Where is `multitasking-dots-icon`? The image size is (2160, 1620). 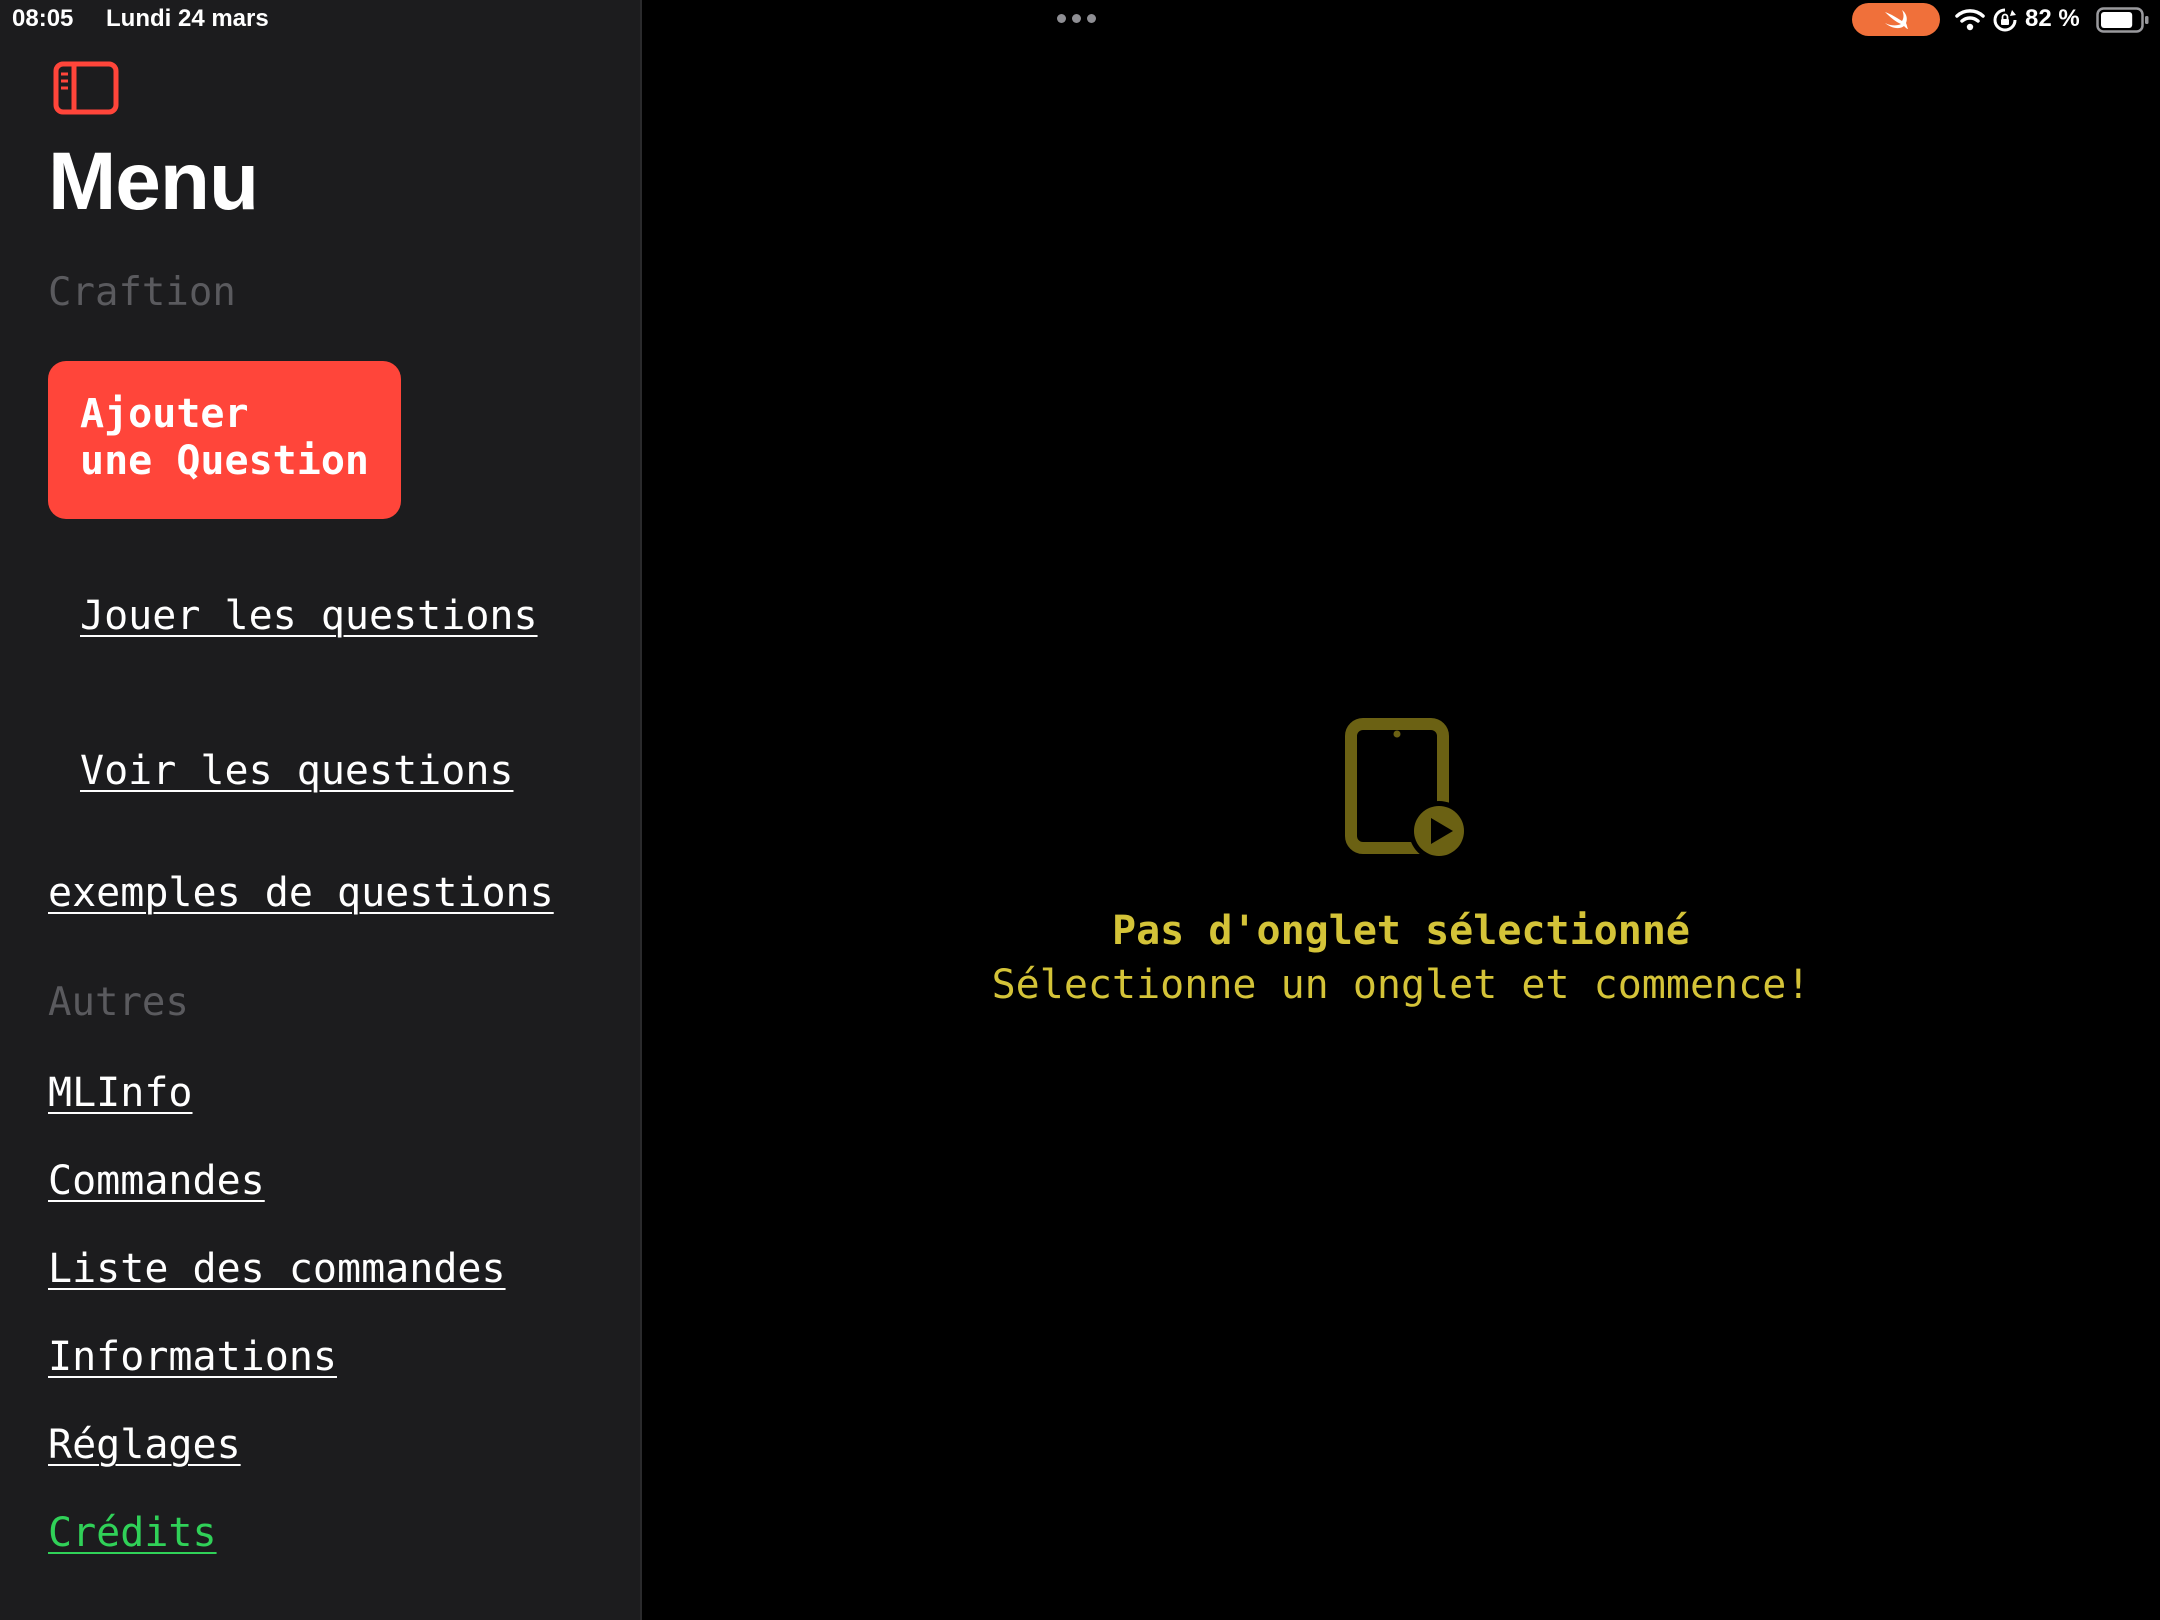
multitasking-dots-icon is located at coordinates (1076, 18).